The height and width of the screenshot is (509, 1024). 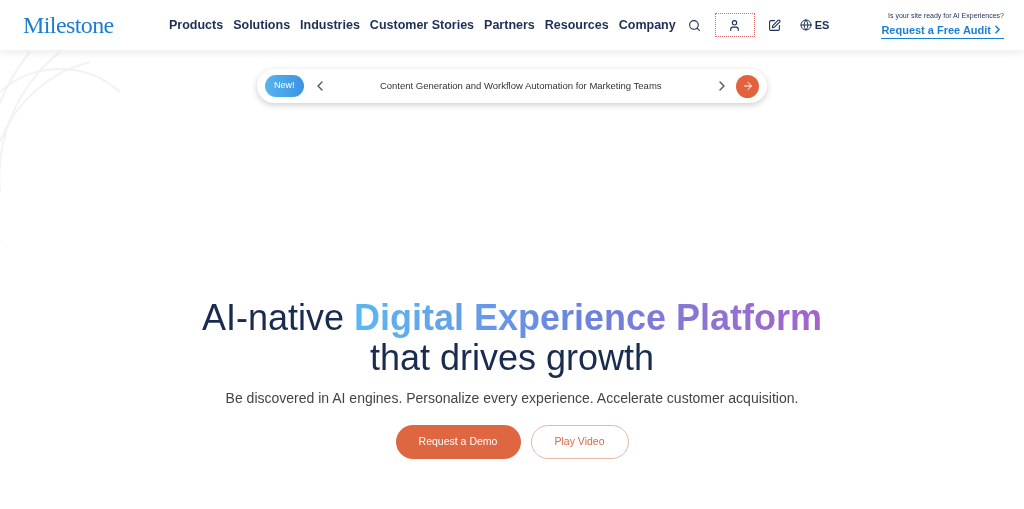 What do you see at coordinates (262, 25) in the screenshot?
I see `nav-link: Solutions` at bounding box center [262, 25].